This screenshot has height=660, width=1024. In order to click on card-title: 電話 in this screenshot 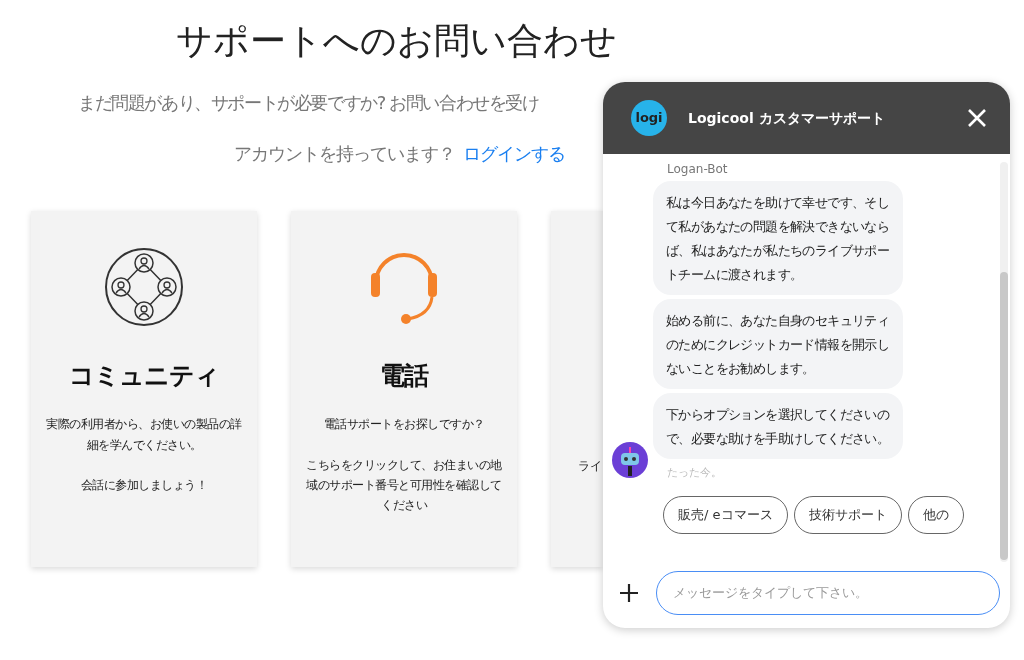, I will do `click(404, 375)`.